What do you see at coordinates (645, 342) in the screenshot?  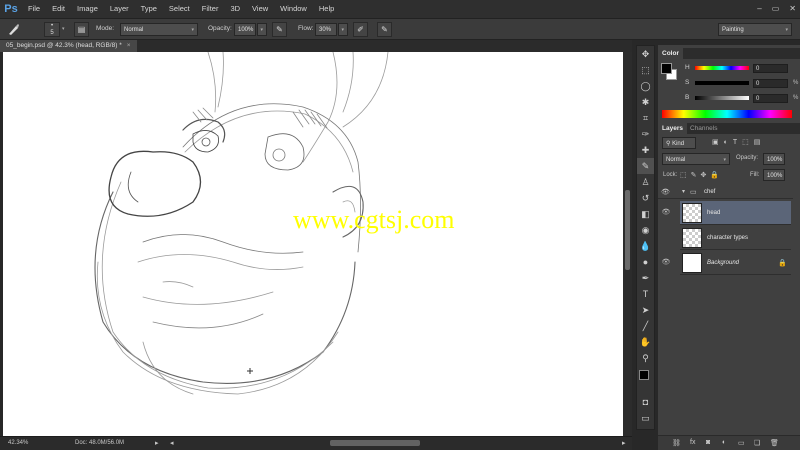 I see `hand-tool-icon: ✋` at bounding box center [645, 342].